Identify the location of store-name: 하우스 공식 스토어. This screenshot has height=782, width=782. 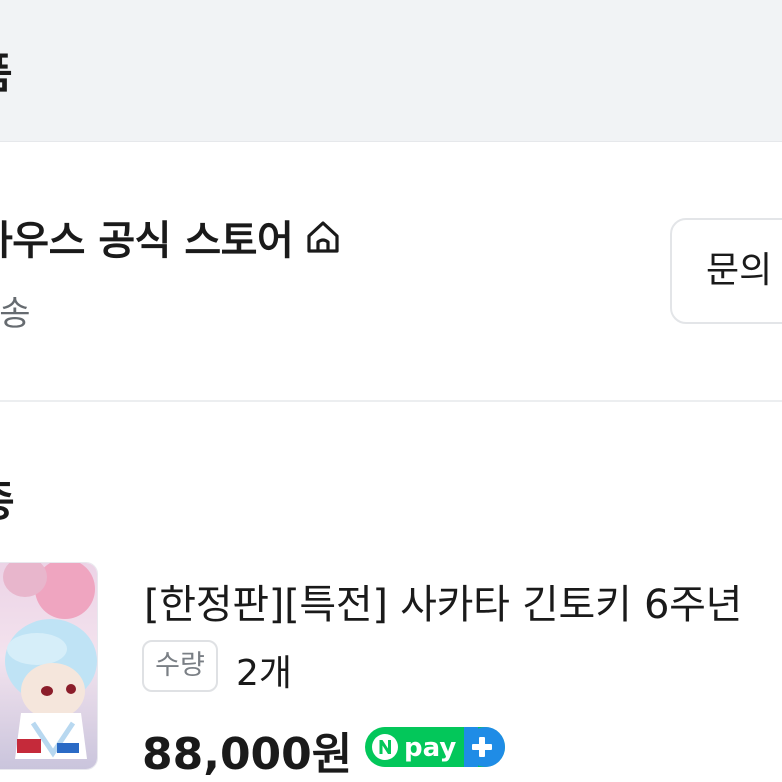
(147, 241).